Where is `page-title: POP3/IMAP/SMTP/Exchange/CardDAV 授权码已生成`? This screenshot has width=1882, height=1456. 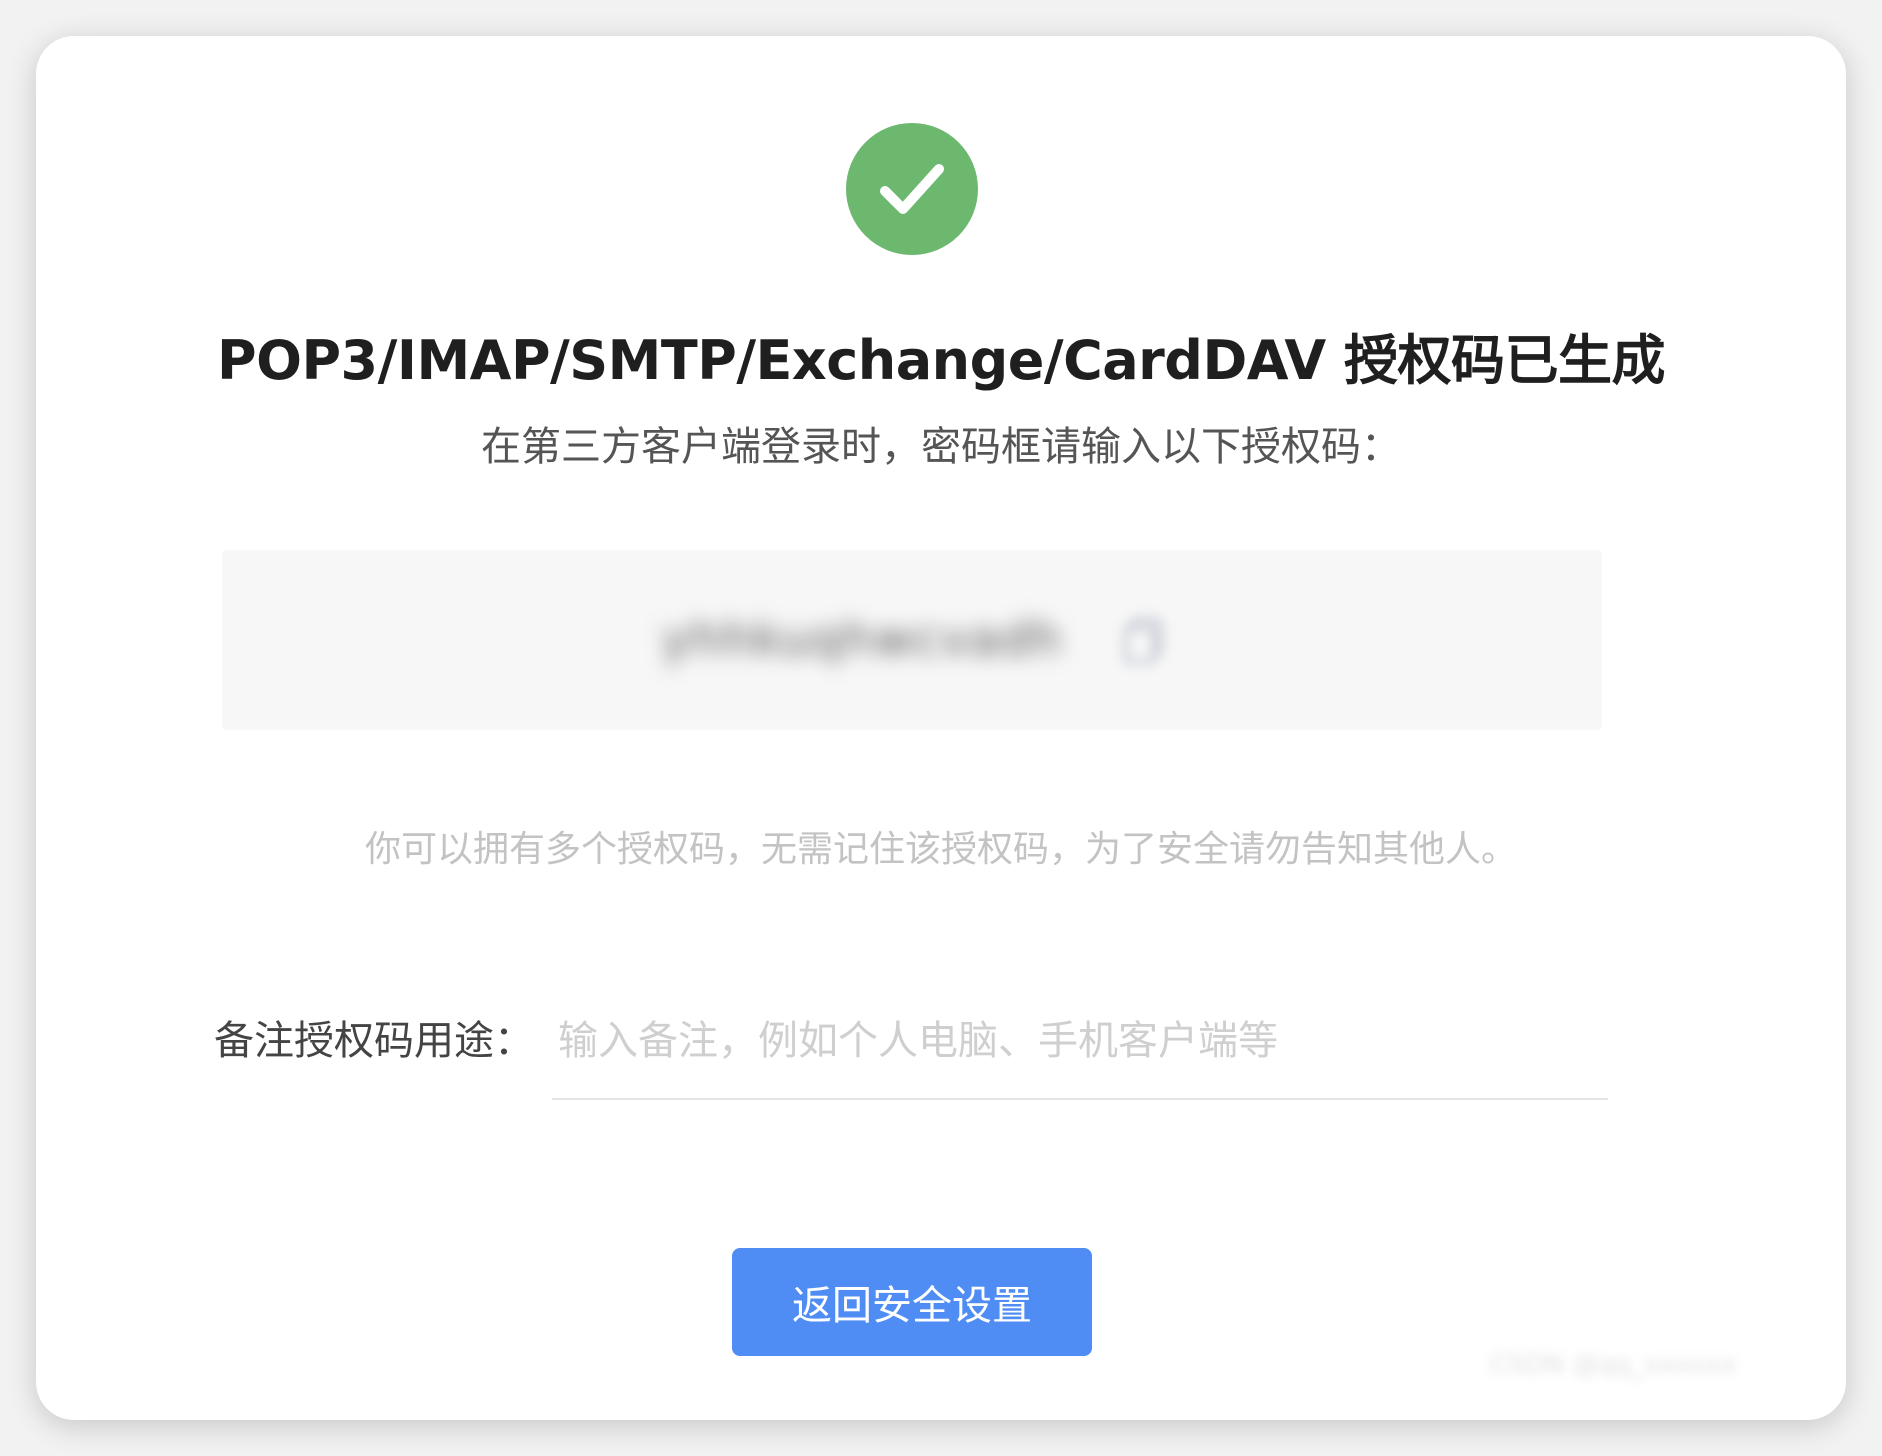 page-title: POP3/IMAP/SMTP/Exchange/CardDAV 授权码已生成 is located at coordinates (941, 360).